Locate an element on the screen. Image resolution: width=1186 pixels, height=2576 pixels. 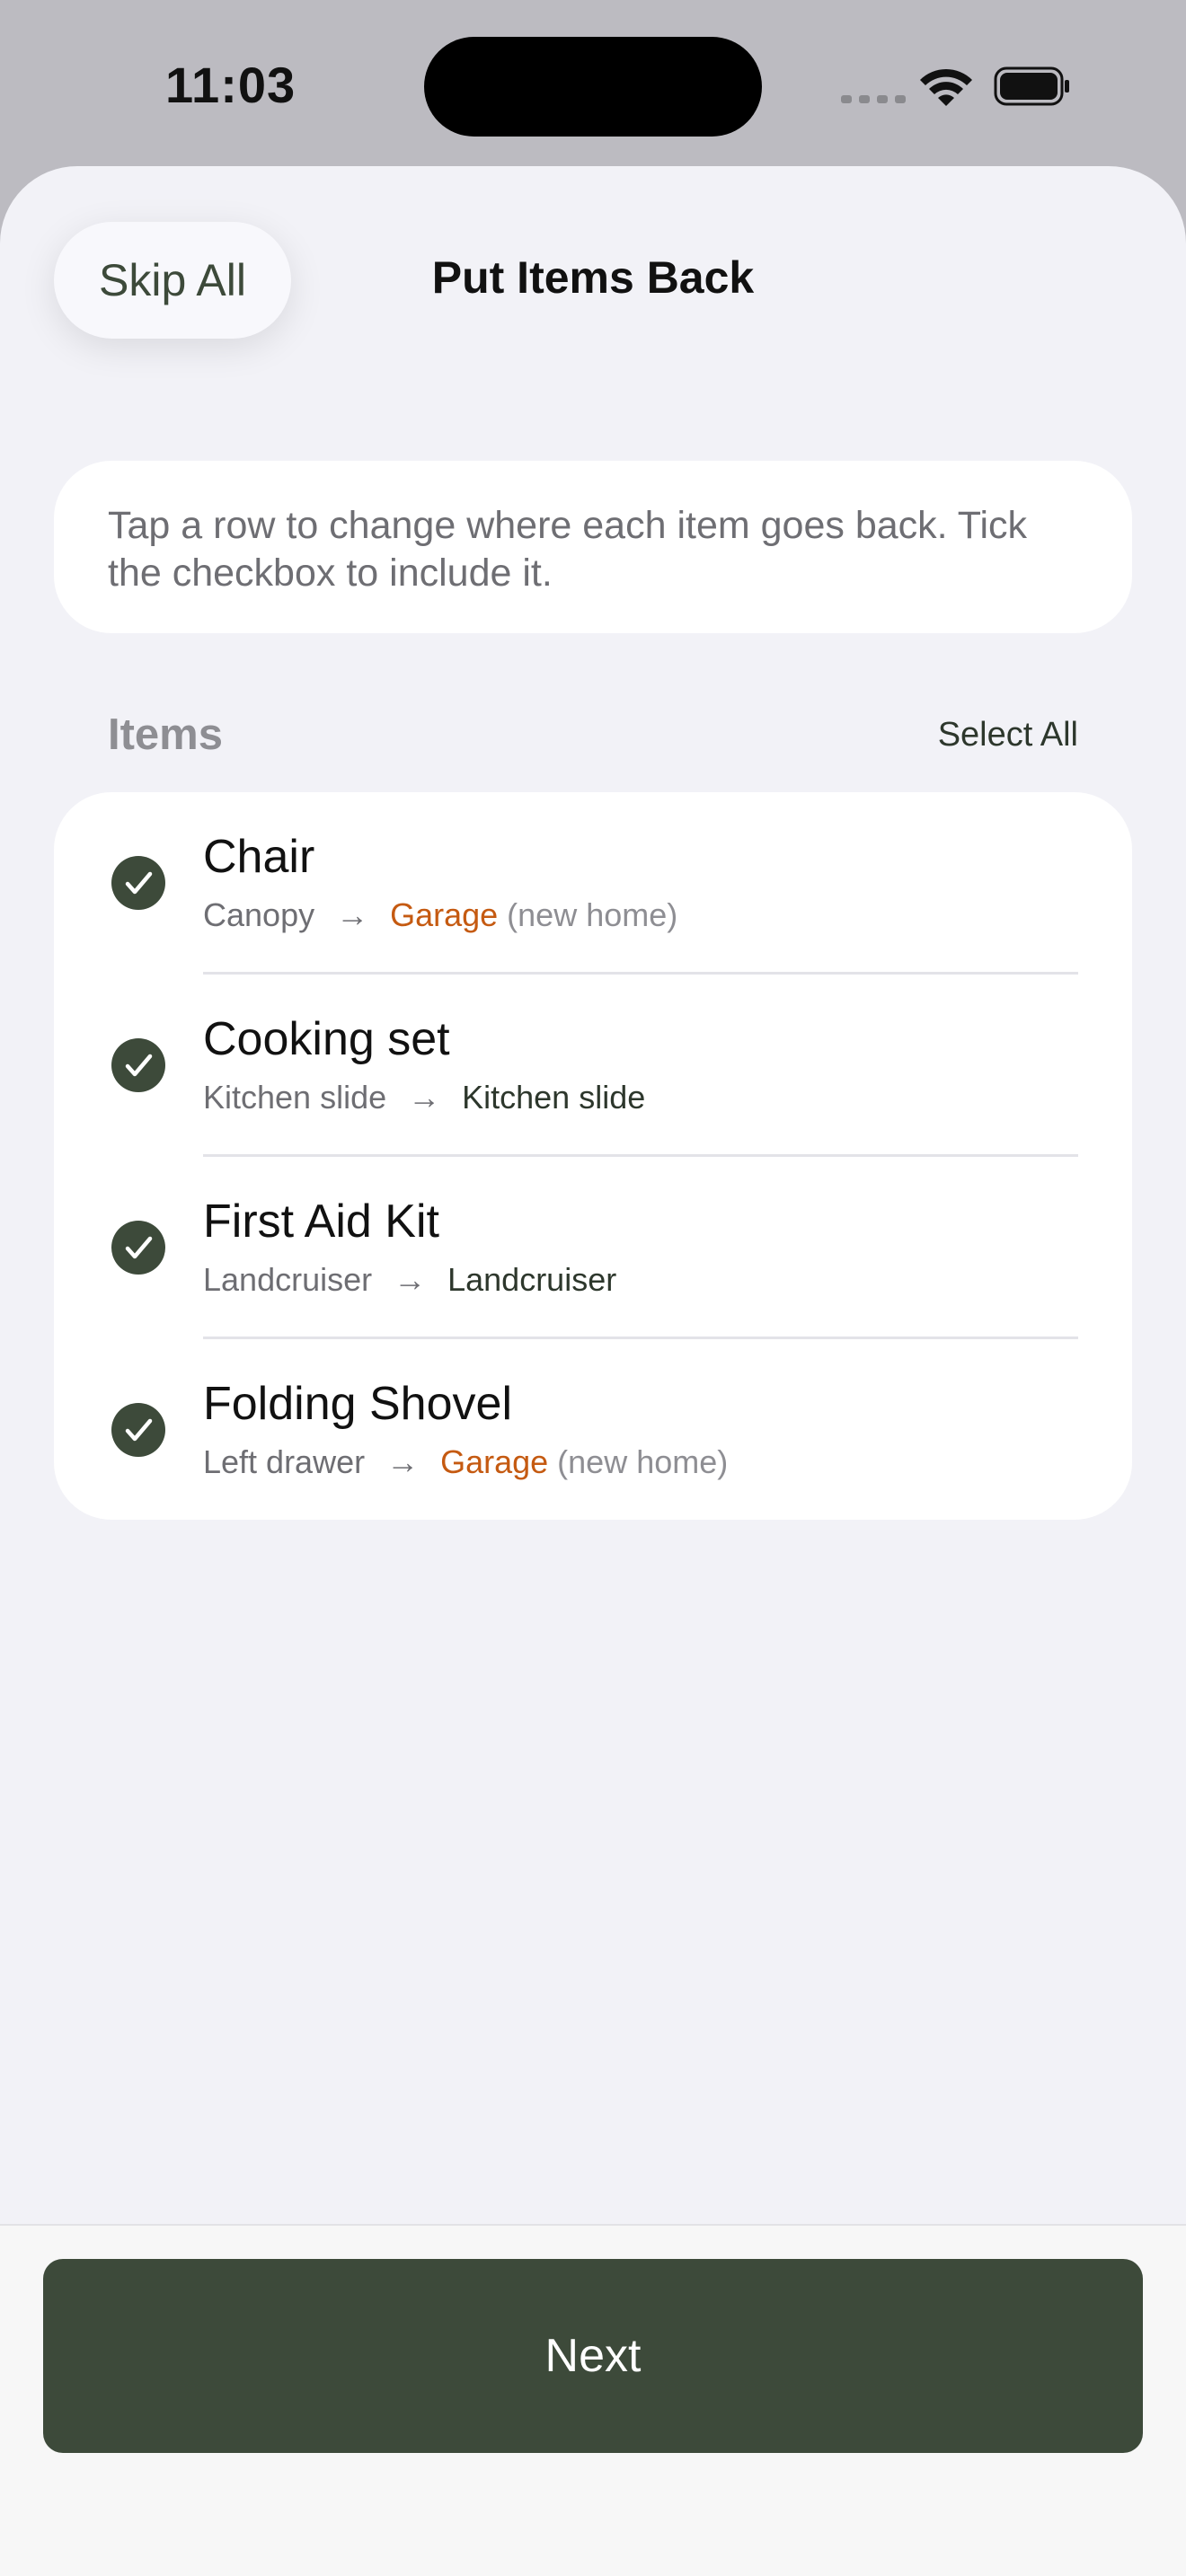
wifi-icon is located at coordinates (946, 87).